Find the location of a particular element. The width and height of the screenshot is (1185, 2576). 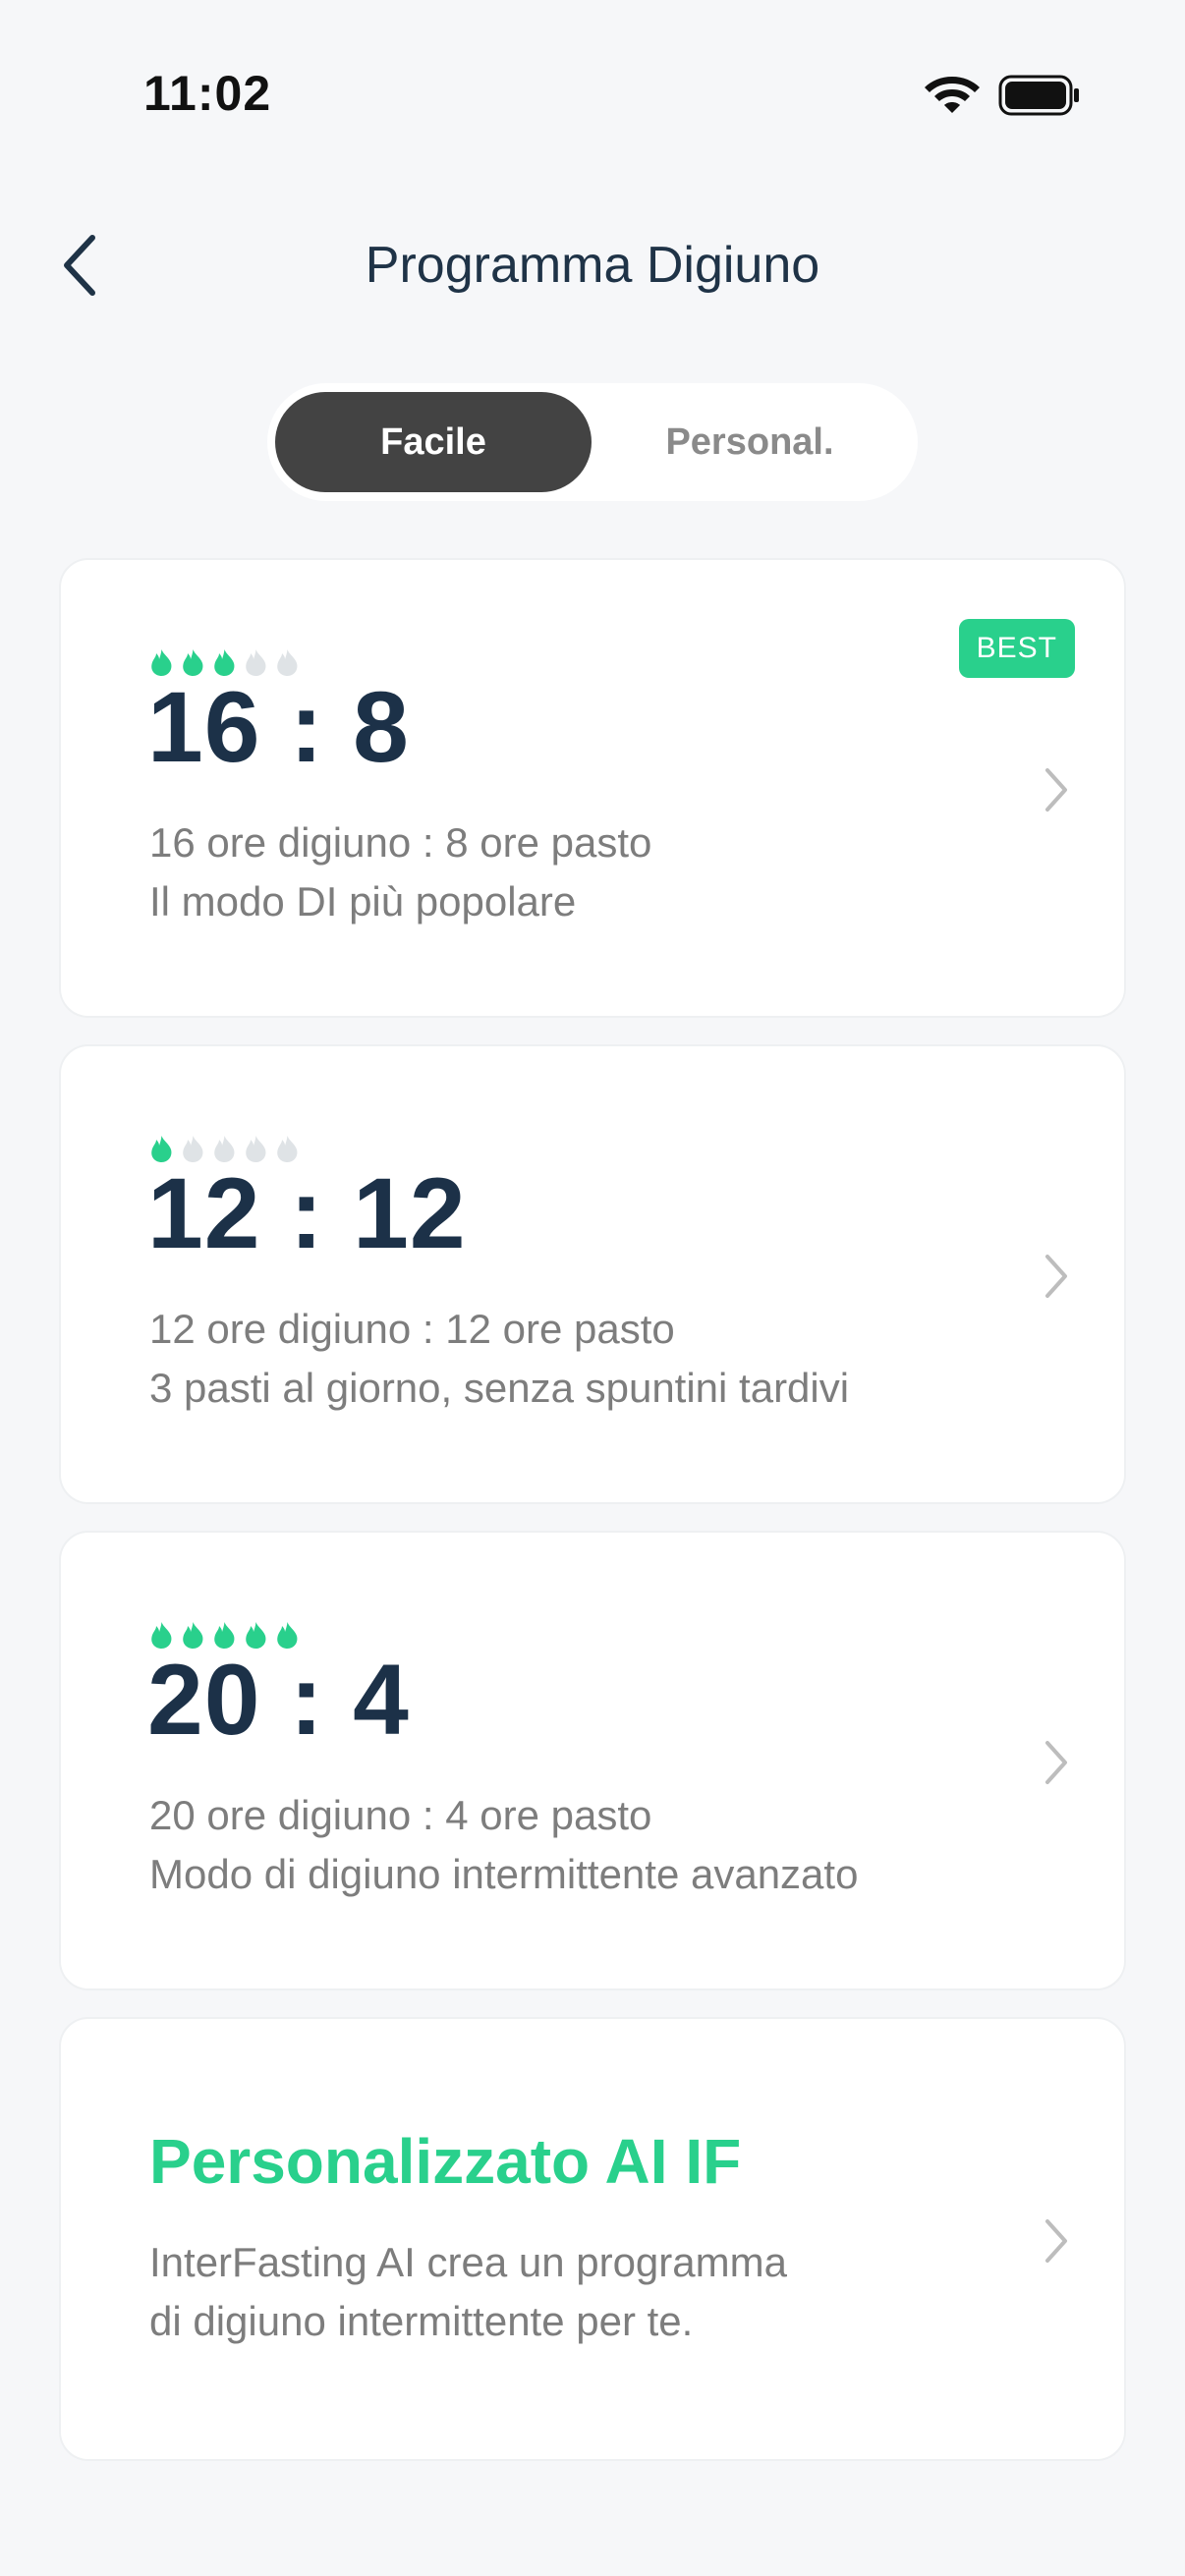

tab-personal: Personal. is located at coordinates (750, 442).